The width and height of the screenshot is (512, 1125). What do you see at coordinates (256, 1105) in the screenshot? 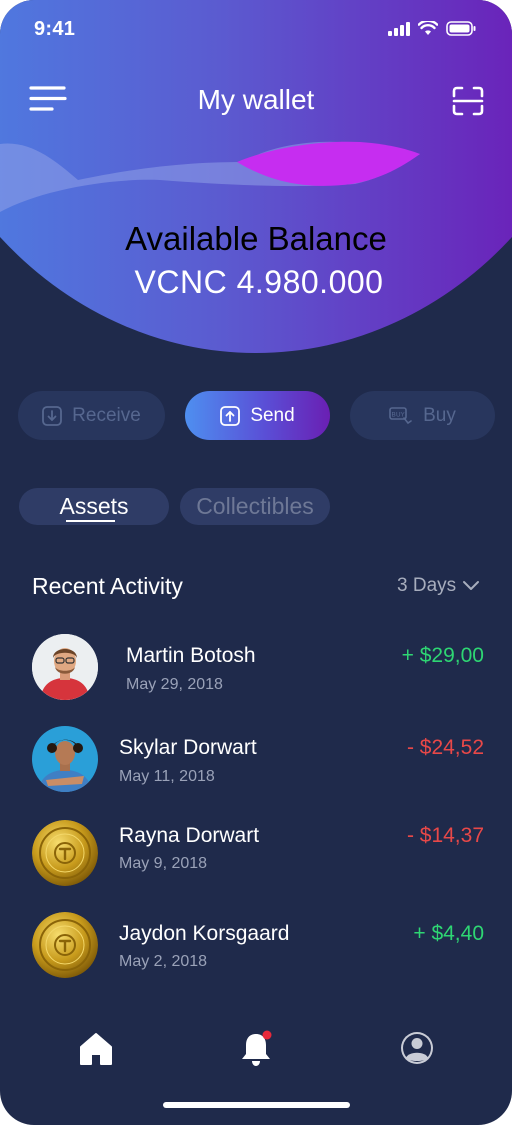
I see `home-indicator` at bounding box center [256, 1105].